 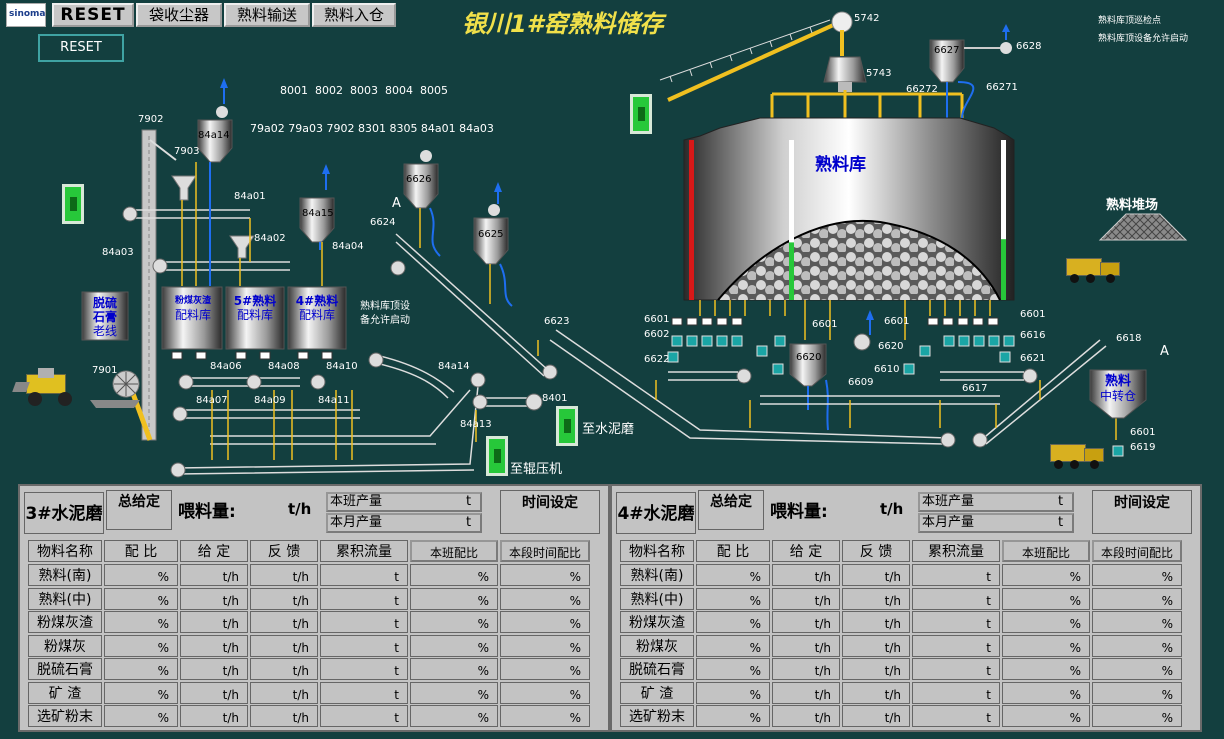 I want to click on bag-filter-84a15, so click(x=317, y=220).